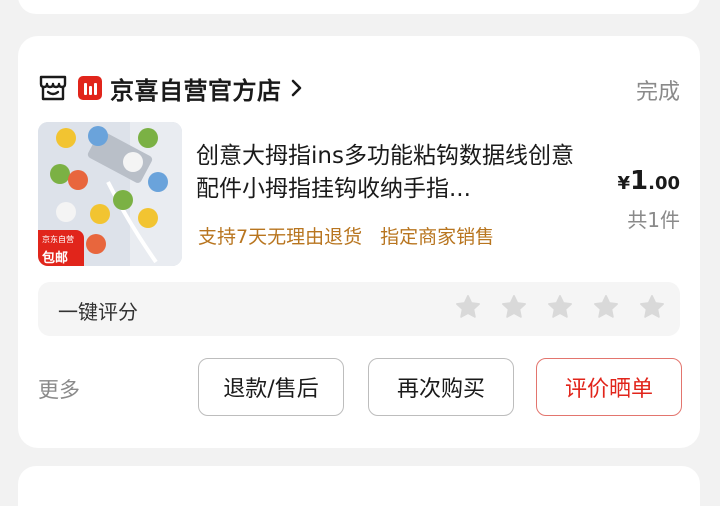 The width and height of the screenshot is (720, 506). I want to click on tag-7day-return: 支持7天无理由退货, so click(280, 237).